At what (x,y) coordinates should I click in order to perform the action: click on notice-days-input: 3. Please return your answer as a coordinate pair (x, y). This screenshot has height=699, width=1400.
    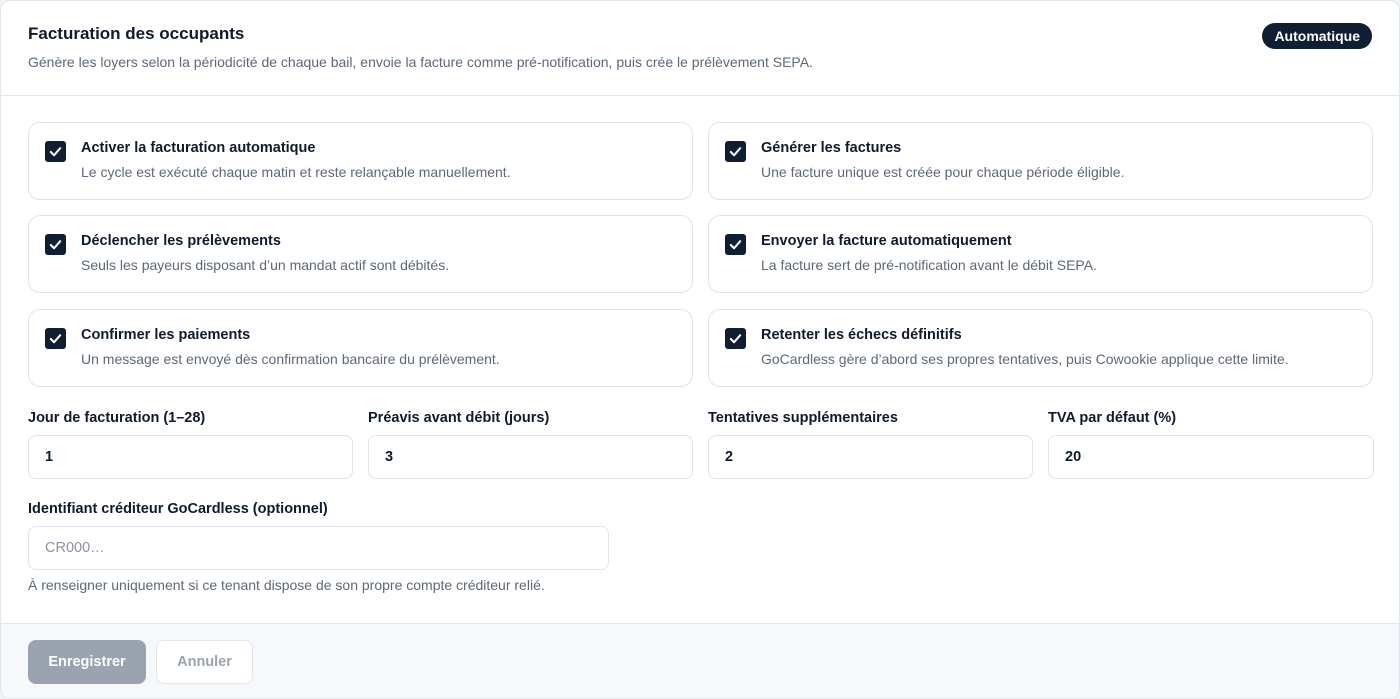
    Looking at the image, I should click on (530, 457).